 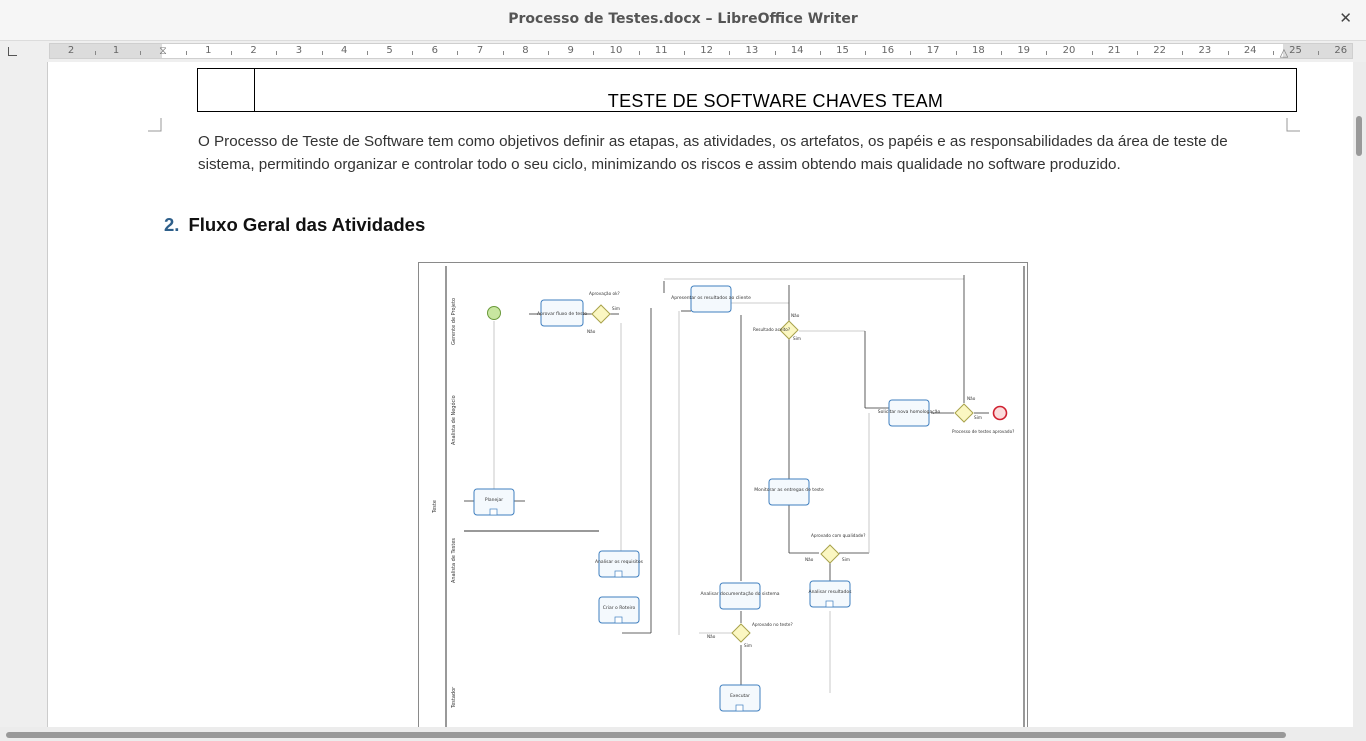 What do you see at coordinates (983, 431) in the screenshot?
I see `gateway-label: Processo de testes aprovado?` at bounding box center [983, 431].